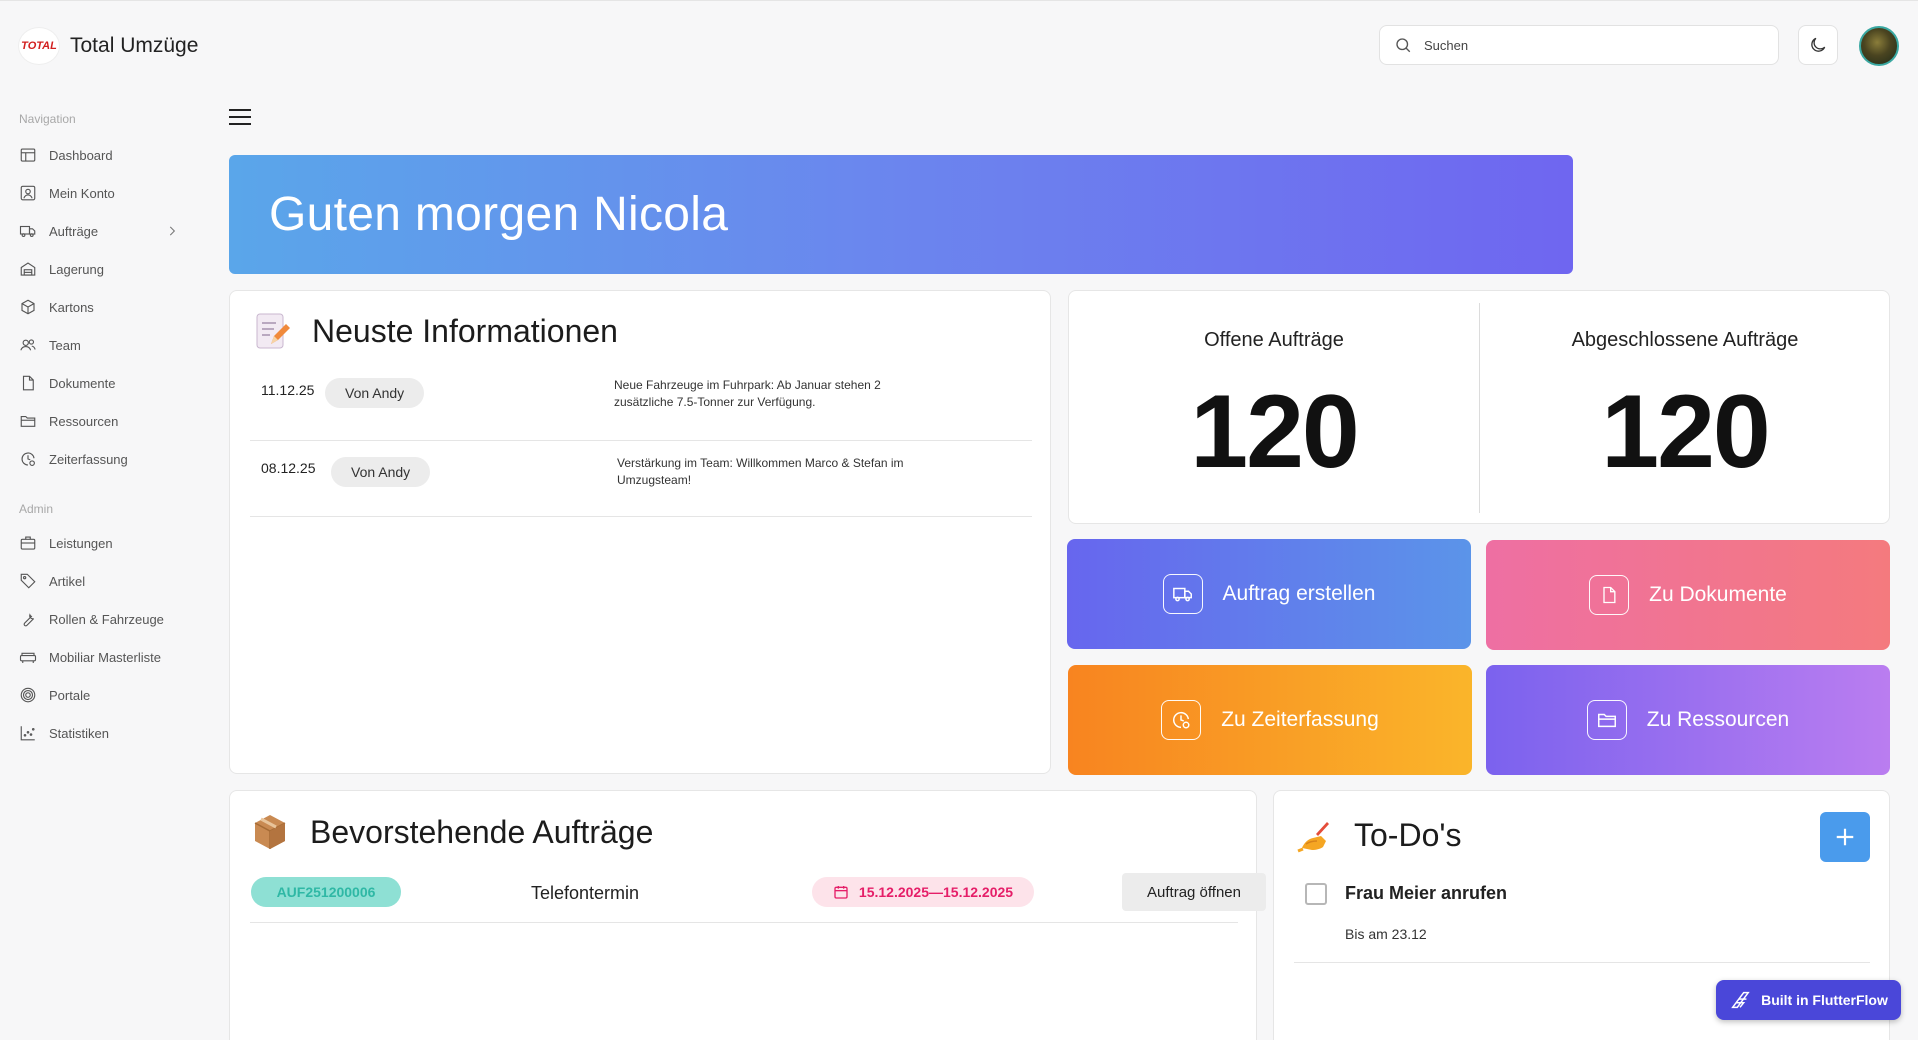 Image resolution: width=1918 pixels, height=1040 pixels. I want to click on memo-icon, so click(273, 331).